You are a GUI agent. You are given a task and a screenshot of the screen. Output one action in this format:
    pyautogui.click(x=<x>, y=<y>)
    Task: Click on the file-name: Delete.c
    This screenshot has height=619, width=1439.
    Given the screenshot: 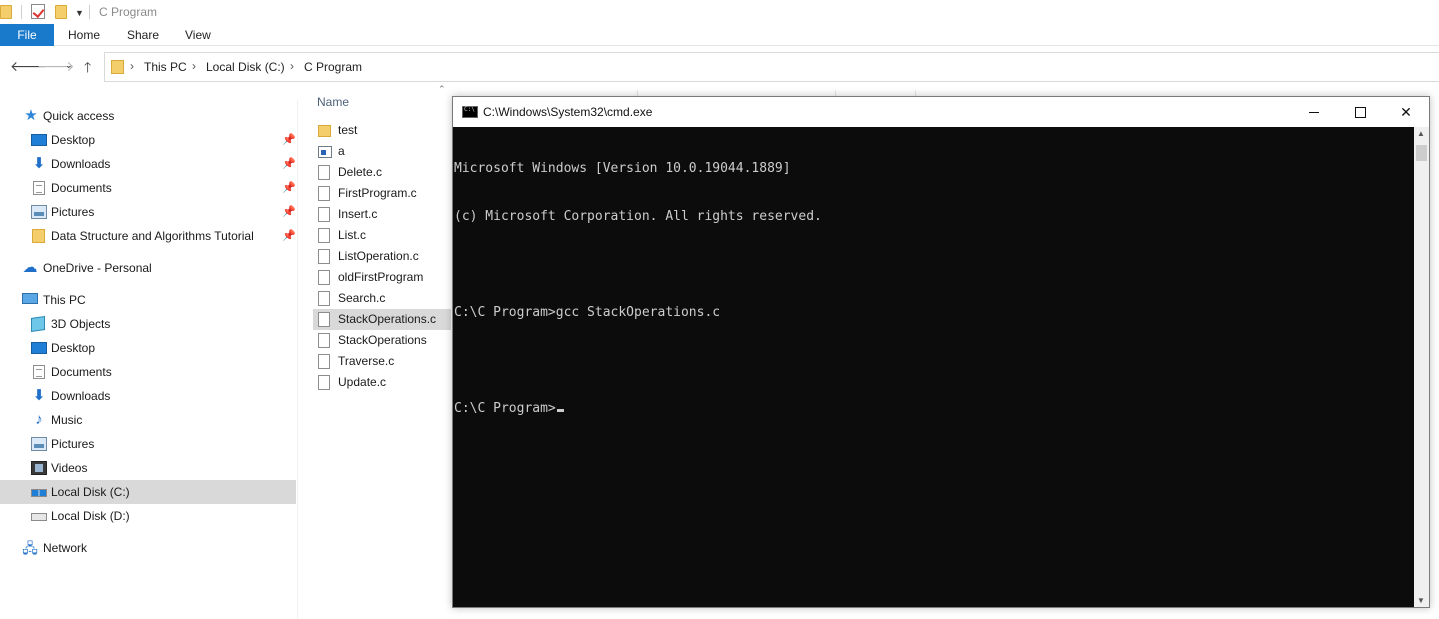 What is the action you would take?
    pyautogui.click(x=360, y=172)
    